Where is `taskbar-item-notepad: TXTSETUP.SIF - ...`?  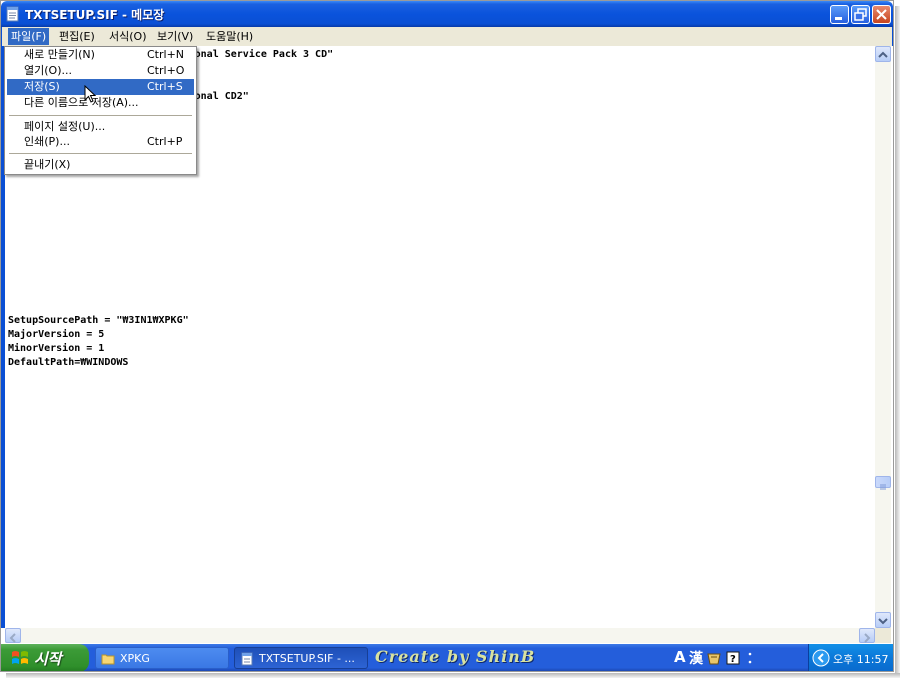
taskbar-item-notepad: TXTSETUP.SIF - ... is located at coordinates (301, 658).